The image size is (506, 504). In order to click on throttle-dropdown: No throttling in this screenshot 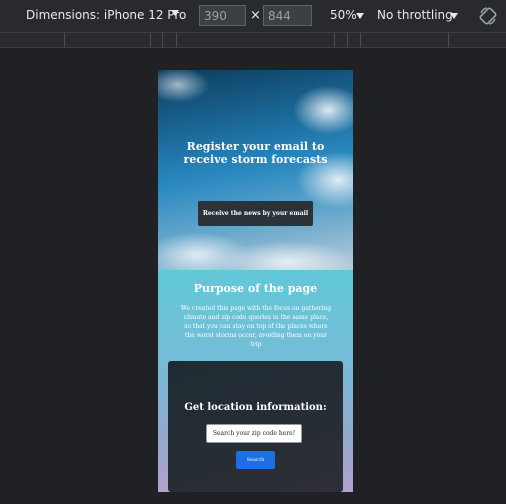, I will do `click(415, 15)`.